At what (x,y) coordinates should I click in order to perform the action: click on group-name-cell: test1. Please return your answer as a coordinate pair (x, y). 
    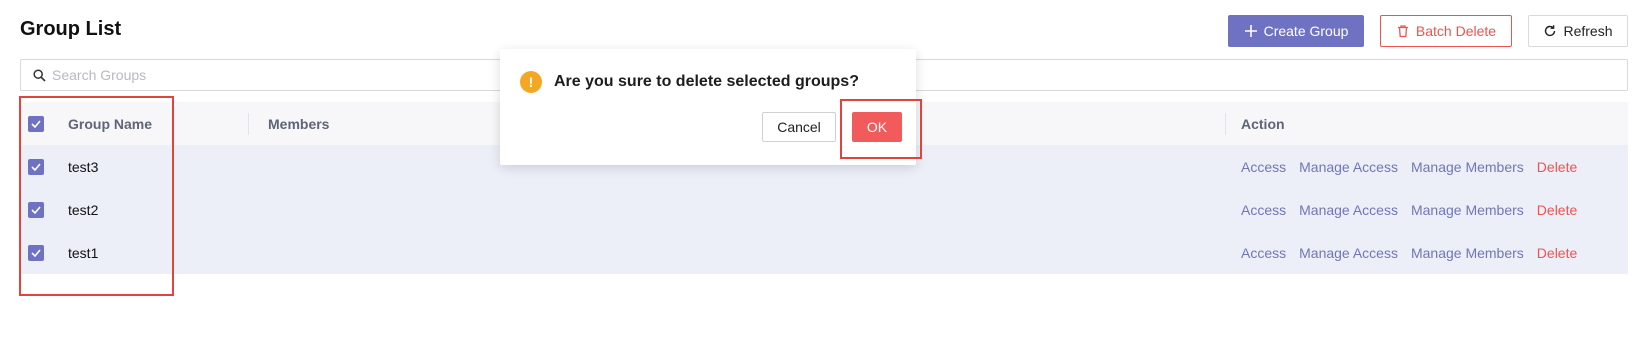
    Looking at the image, I should click on (83, 252).